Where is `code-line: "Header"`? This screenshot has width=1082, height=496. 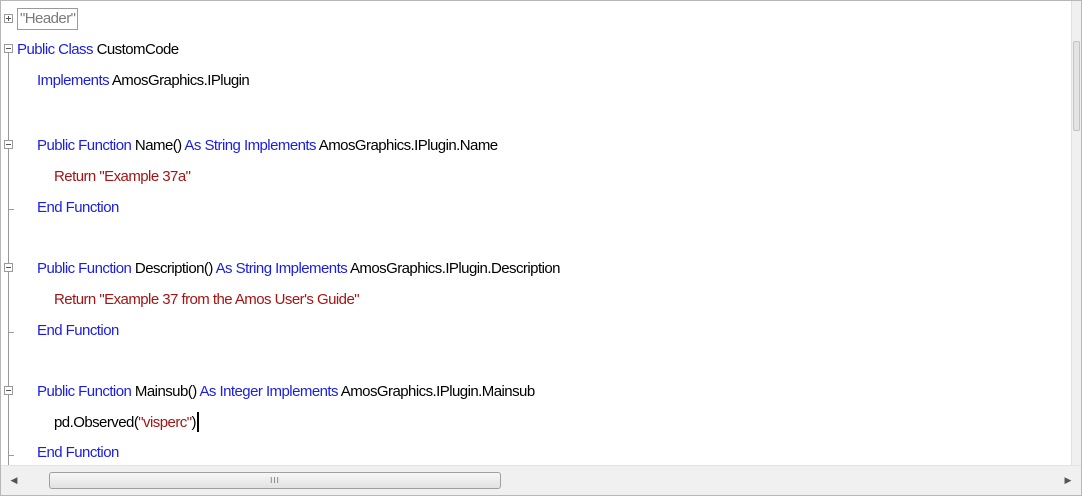 code-line: "Header" is located at coordinates (537, 19).